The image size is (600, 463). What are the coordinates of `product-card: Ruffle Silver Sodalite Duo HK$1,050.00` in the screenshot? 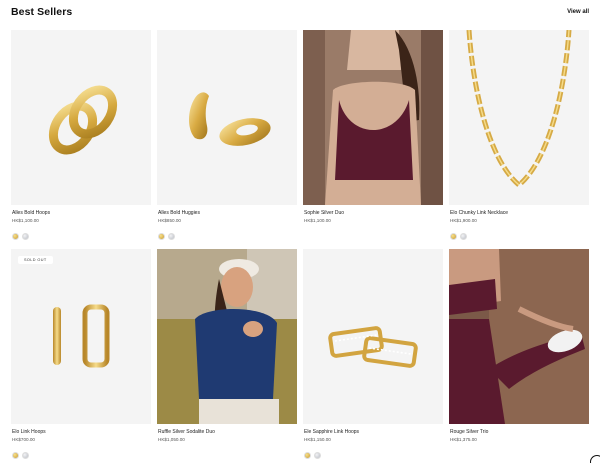 It's located at (227, 345).